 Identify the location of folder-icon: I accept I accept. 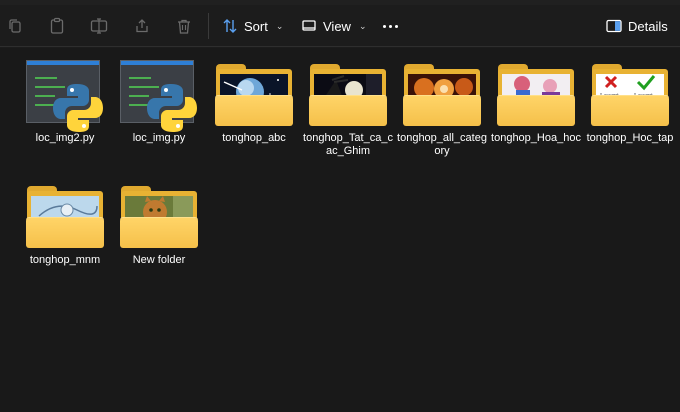
(630, 95).